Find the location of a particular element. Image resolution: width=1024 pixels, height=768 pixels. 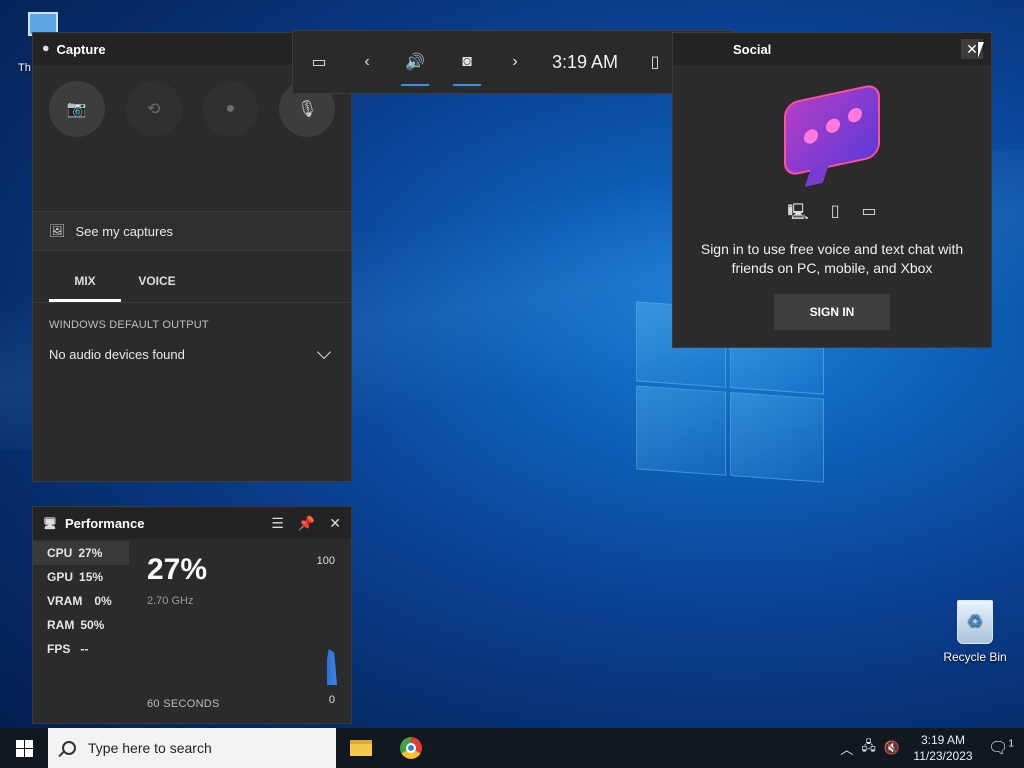

metric-cpu: CPU 27% is located at coordinates (81, 553).